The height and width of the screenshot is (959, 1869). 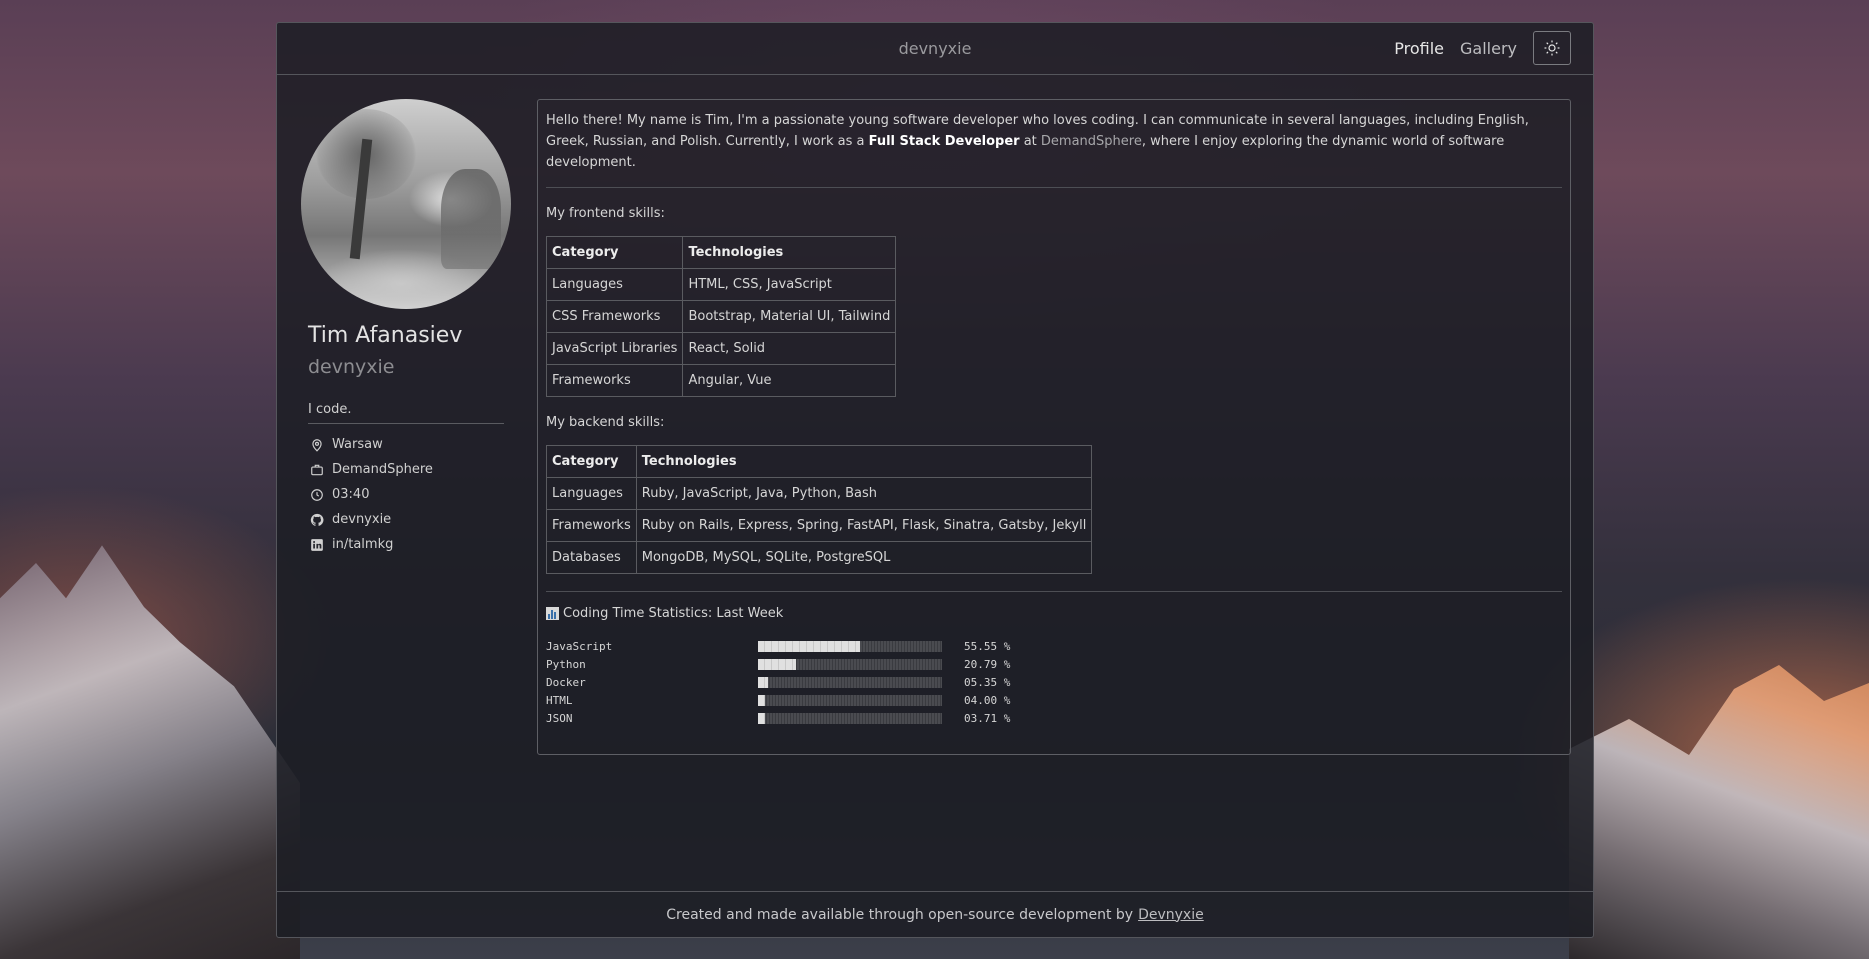 I want to click on info-linkedin-text: in/talmkg, so click(x=362, y=544).